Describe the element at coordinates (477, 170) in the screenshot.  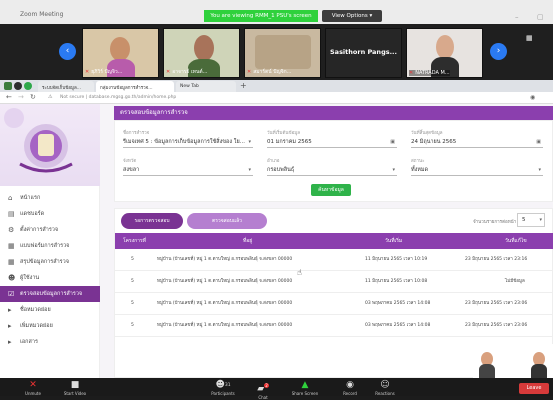
I see `status-select: ทั้งหมด ▾` at that location.